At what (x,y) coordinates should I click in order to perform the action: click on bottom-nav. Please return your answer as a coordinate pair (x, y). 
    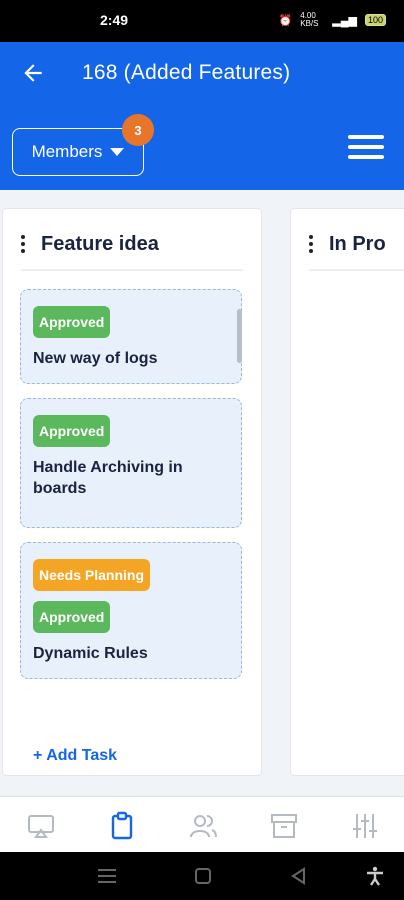
    Looking at the image, I should click on (202, 824).